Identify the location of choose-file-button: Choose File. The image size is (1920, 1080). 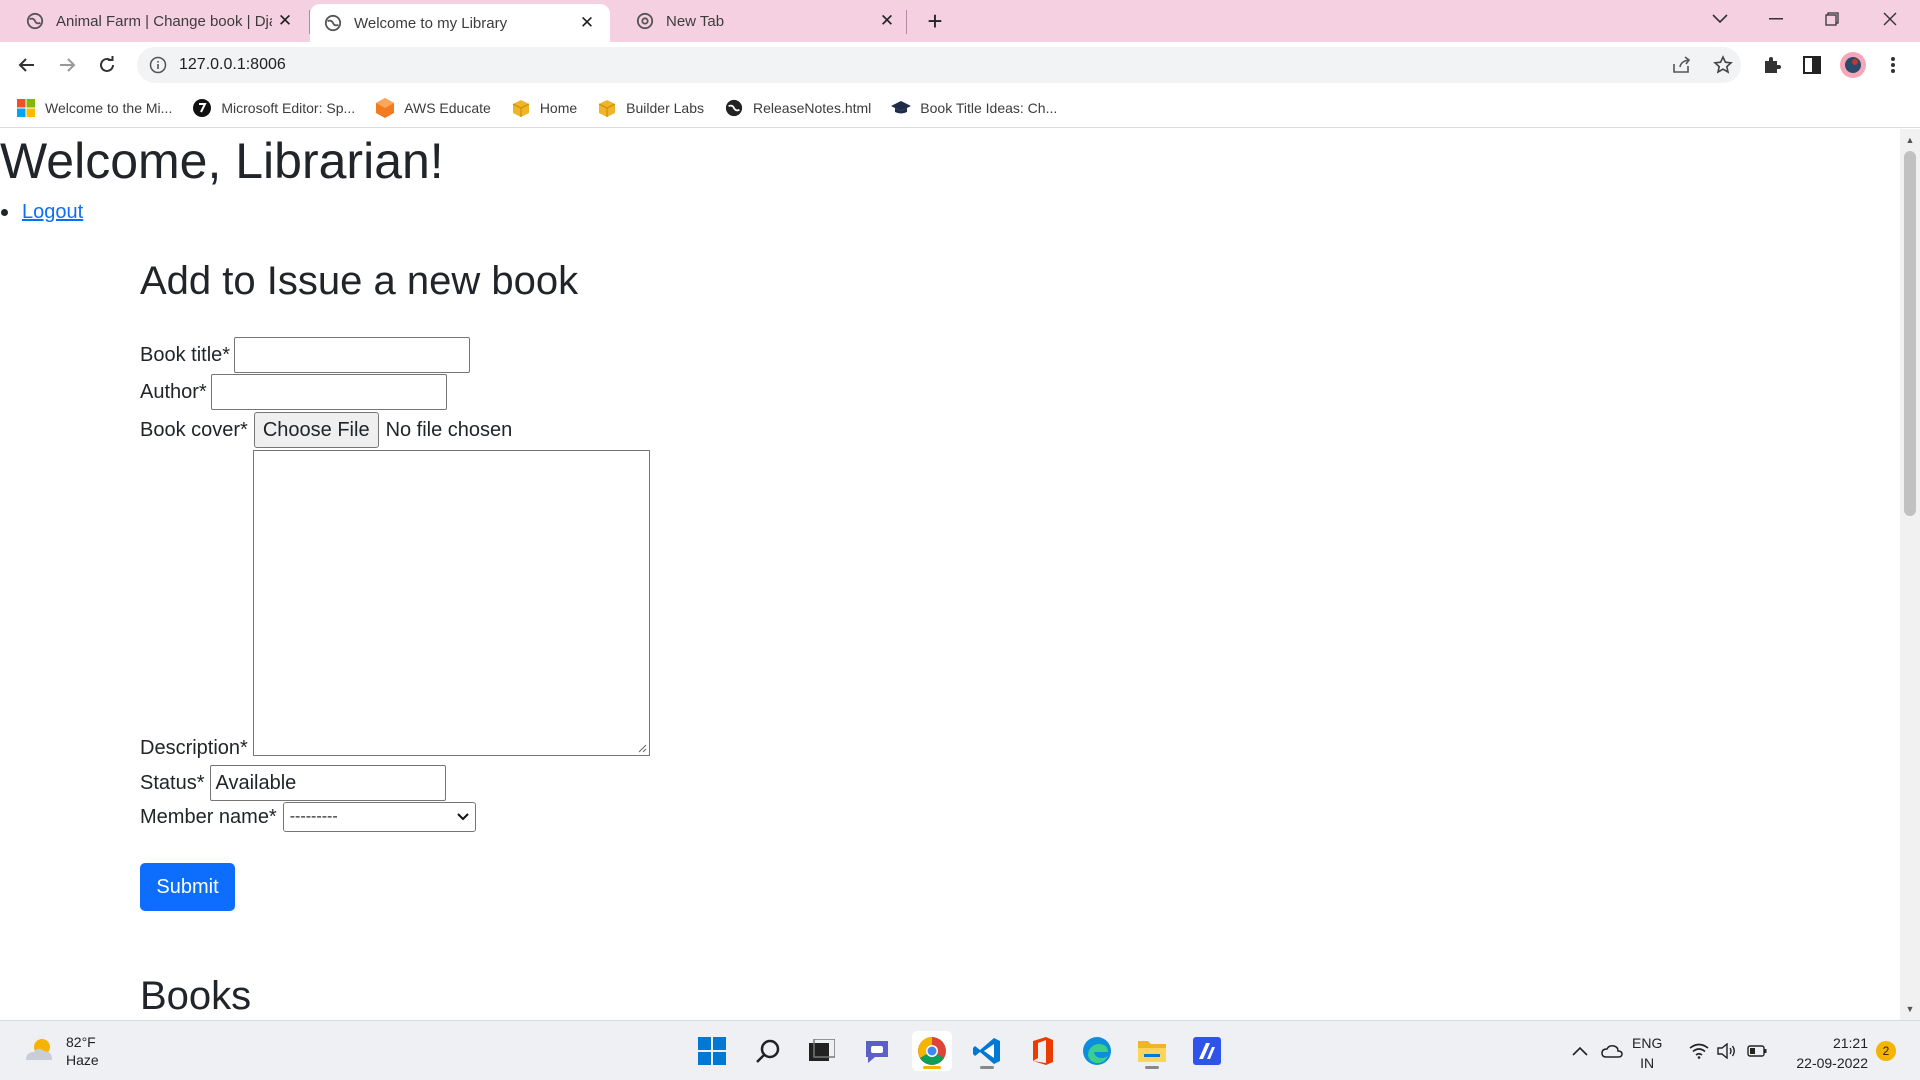
(316, 430).